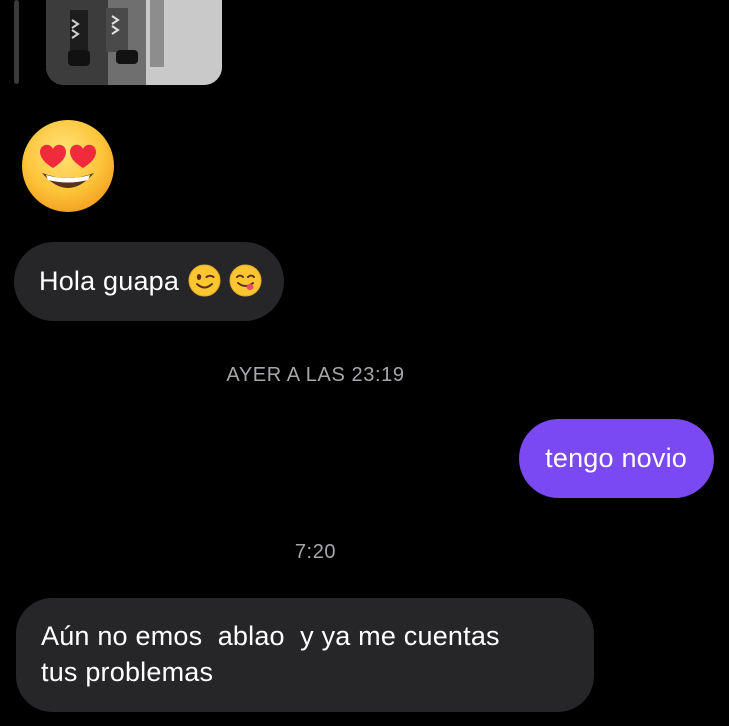  I want to click on message-text: Hola guapa, so click(109, 281).